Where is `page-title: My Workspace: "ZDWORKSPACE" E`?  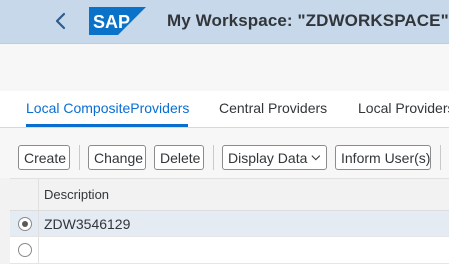 page-title: My Workspace: "ZDWORKSPACE" E is located at coordinates (308, 21).